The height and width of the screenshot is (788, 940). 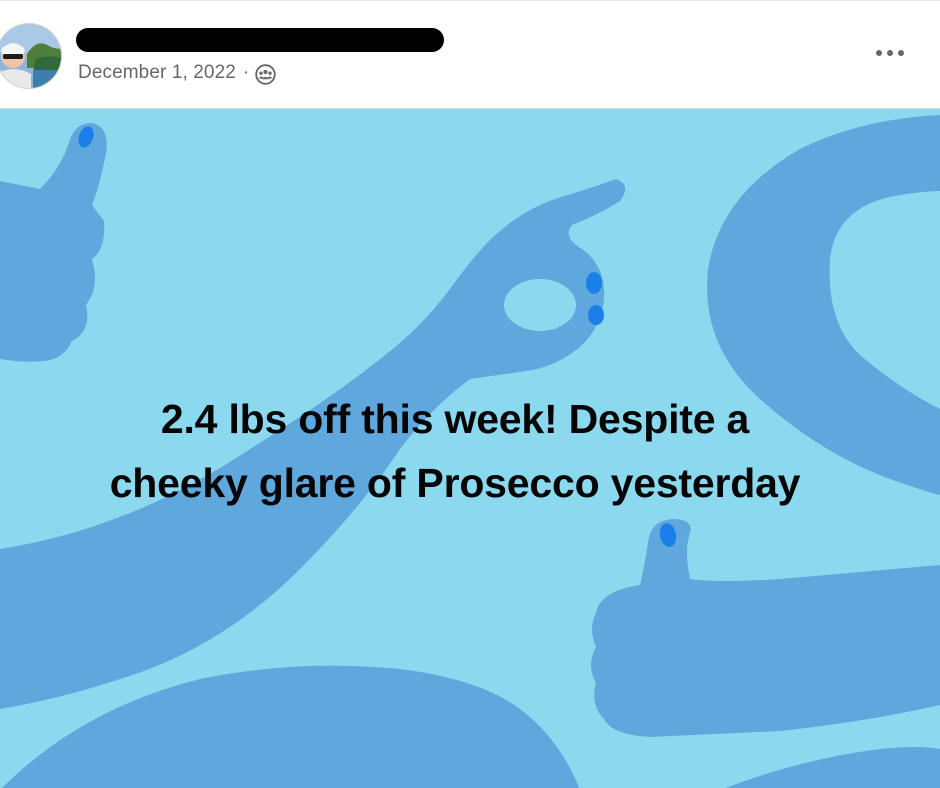 I want to click on post-text-line-2: cheeky glare of Prosecco yesterday, so click(x=455, y=483).